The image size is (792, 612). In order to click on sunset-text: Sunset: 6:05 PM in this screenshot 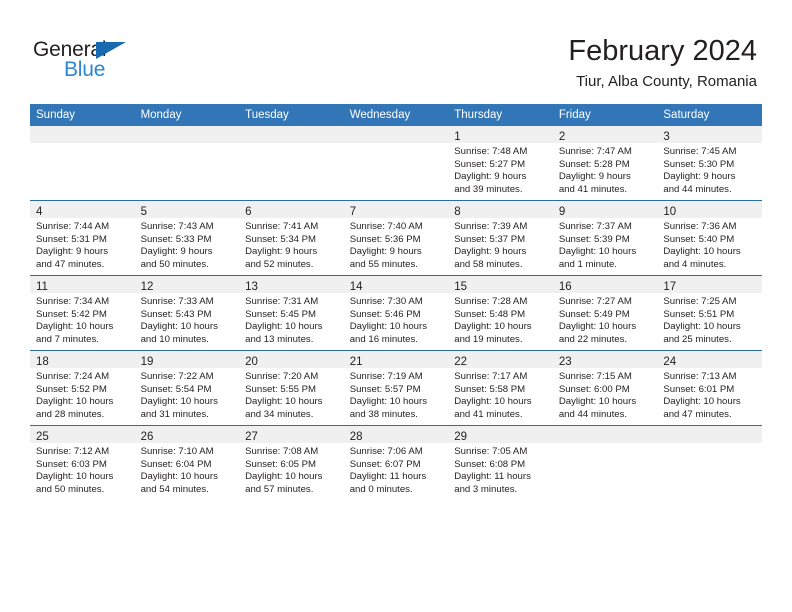, I will do `click(281, 464)`.